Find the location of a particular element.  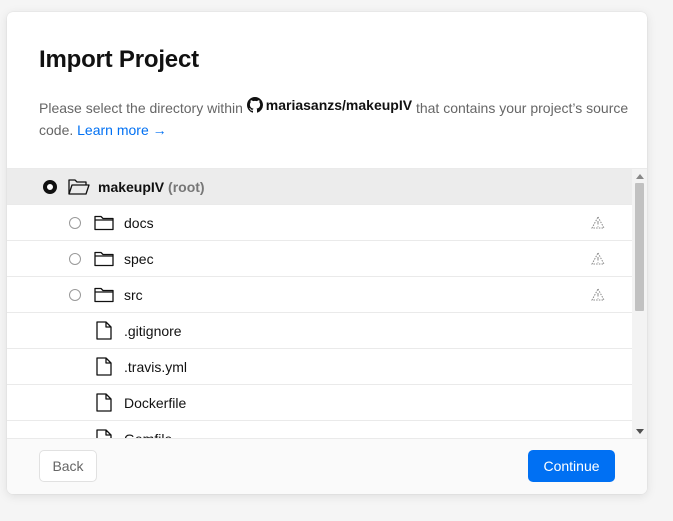

tree-row-file: .travis.yml is located at coordinates (319, 367).